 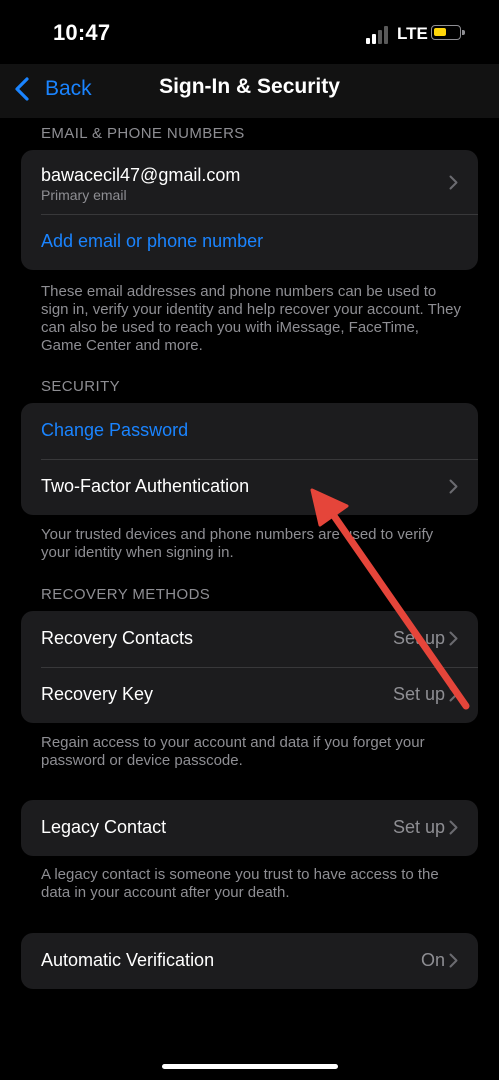 What do you see at coordinates (418, 827) in the screenshot?
I see `legacy-contact-status: Set up` at bounding box center [418, 827].